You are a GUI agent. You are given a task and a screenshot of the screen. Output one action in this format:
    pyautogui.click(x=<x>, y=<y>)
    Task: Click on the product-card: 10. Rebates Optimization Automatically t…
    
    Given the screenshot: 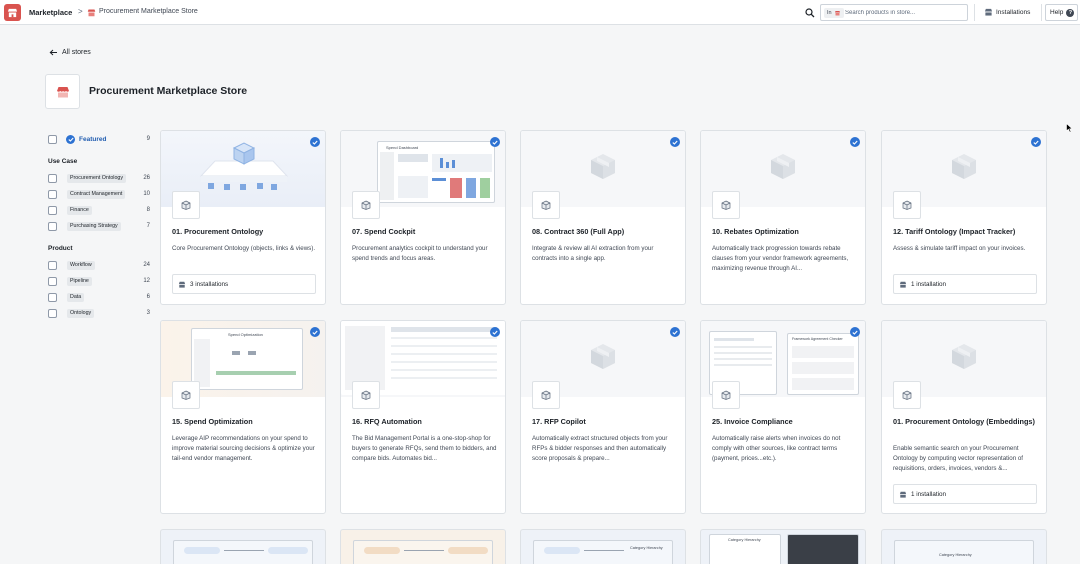 What is the action you would take?
    pyautogui.click(x=783, y=217)
    